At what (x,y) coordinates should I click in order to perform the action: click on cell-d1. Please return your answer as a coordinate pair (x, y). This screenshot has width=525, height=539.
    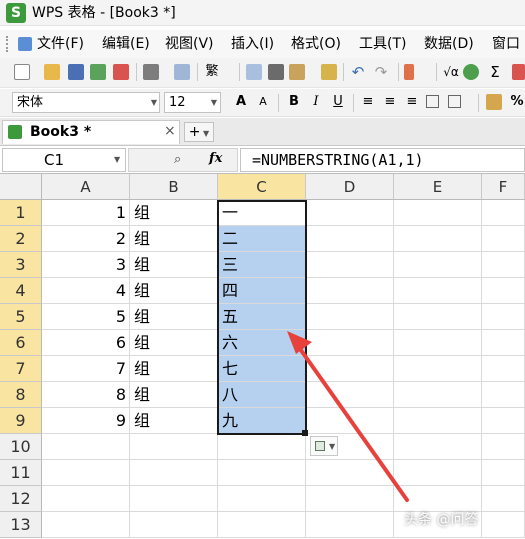
    Looking at the image, I should click on (350, 213).